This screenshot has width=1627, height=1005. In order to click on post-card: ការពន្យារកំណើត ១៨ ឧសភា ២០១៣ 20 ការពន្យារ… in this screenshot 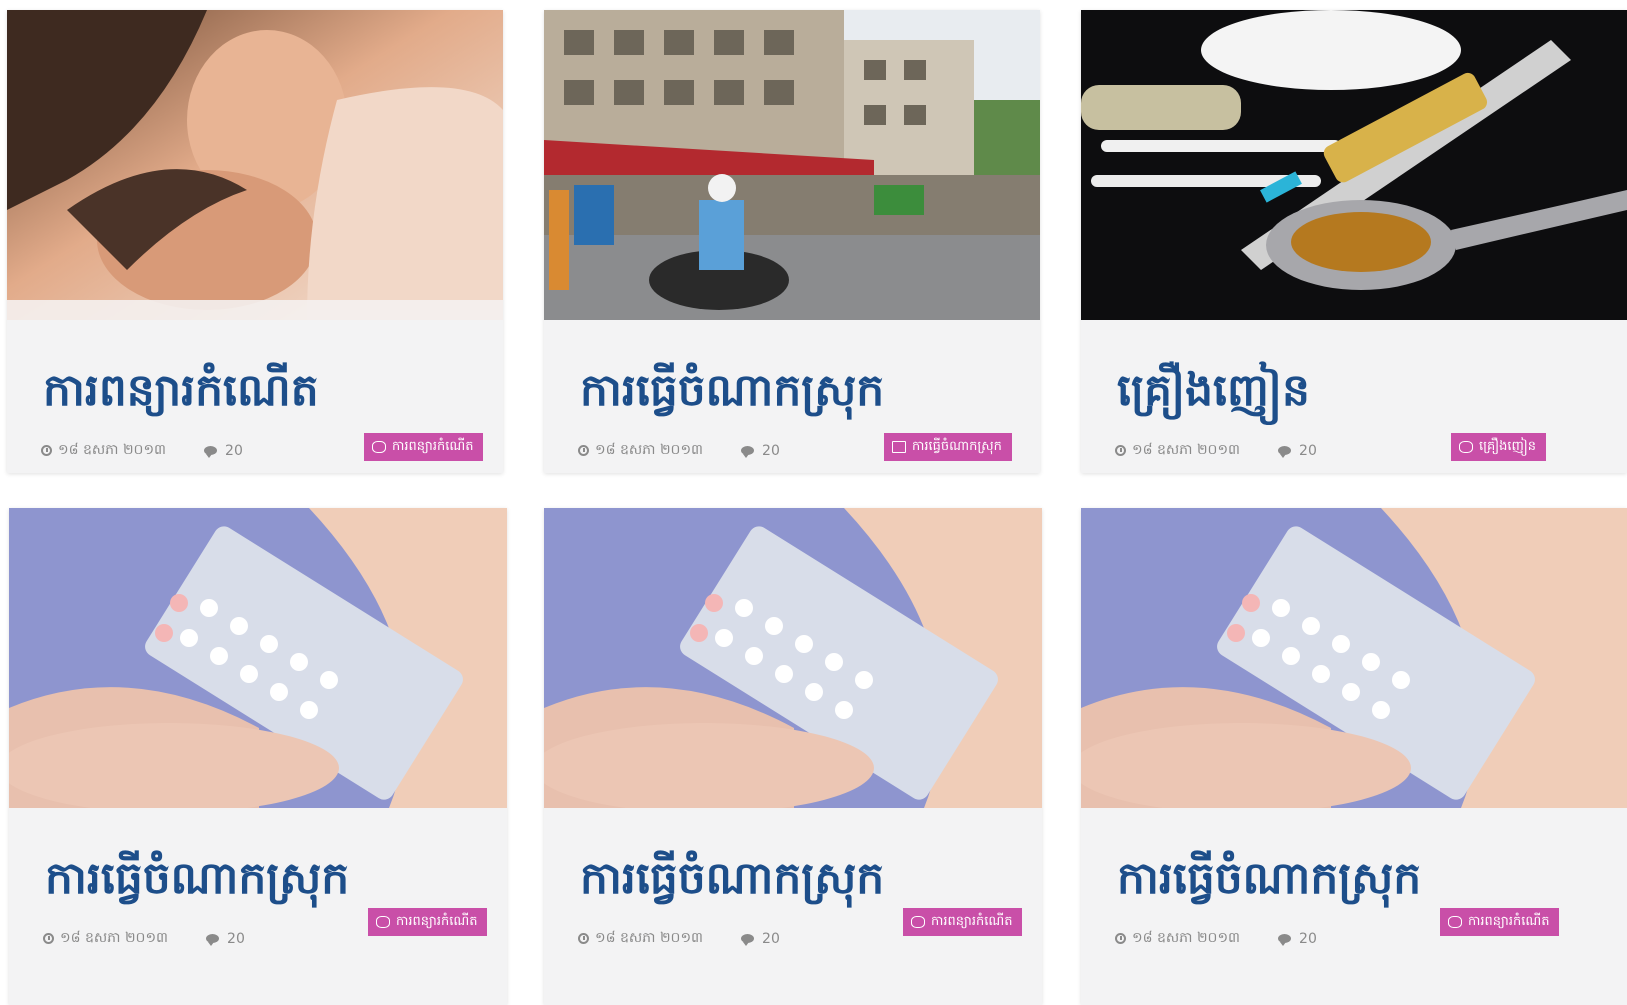, I will do `click(255, 241)`.